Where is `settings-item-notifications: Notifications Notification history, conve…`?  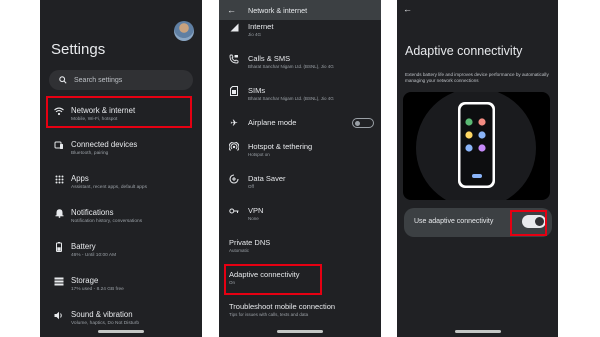 settings-item-notifications: Notifications Notification history, conve… is located at coordinates (126, 216).